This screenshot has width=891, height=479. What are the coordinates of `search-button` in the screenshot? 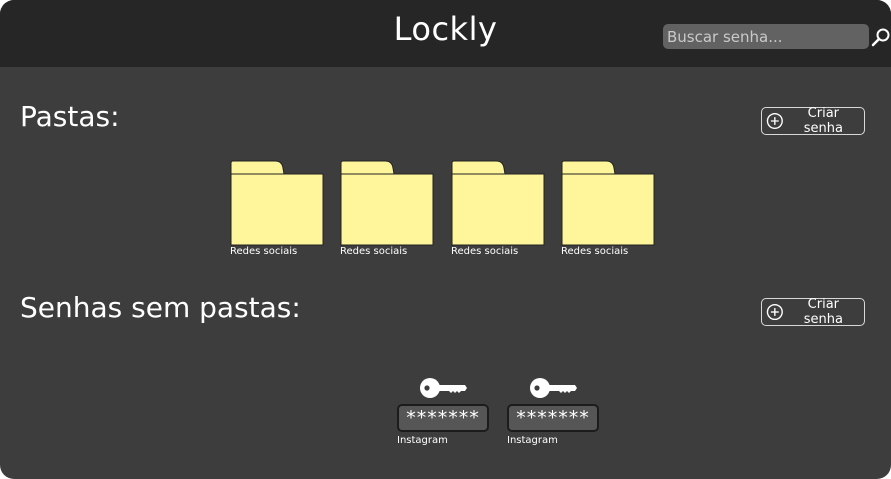 It's located at (881, 38).